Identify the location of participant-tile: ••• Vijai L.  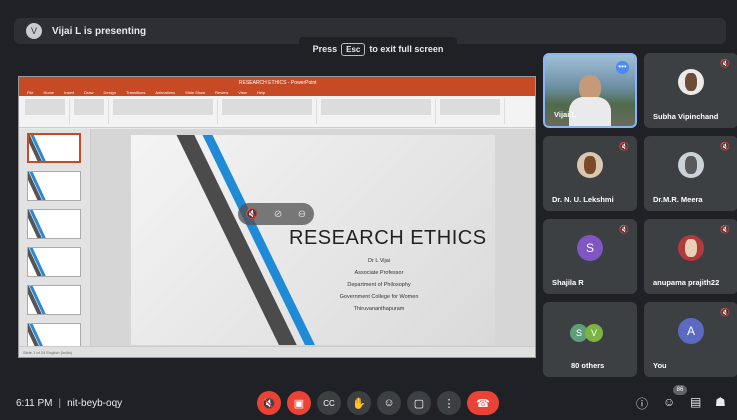
(590, 90).